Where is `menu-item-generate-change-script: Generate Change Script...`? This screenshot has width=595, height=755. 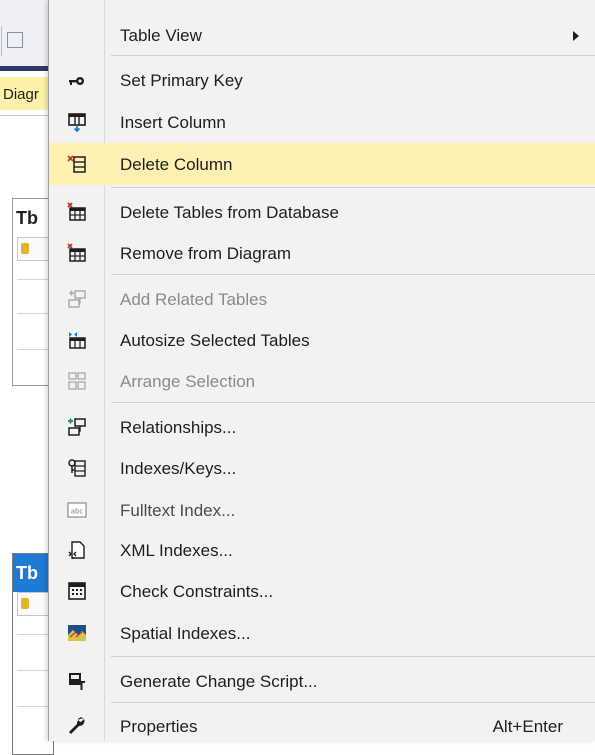
menu-item-generate-change-script: Generate Change Script... is located at coordinates (322, 681).